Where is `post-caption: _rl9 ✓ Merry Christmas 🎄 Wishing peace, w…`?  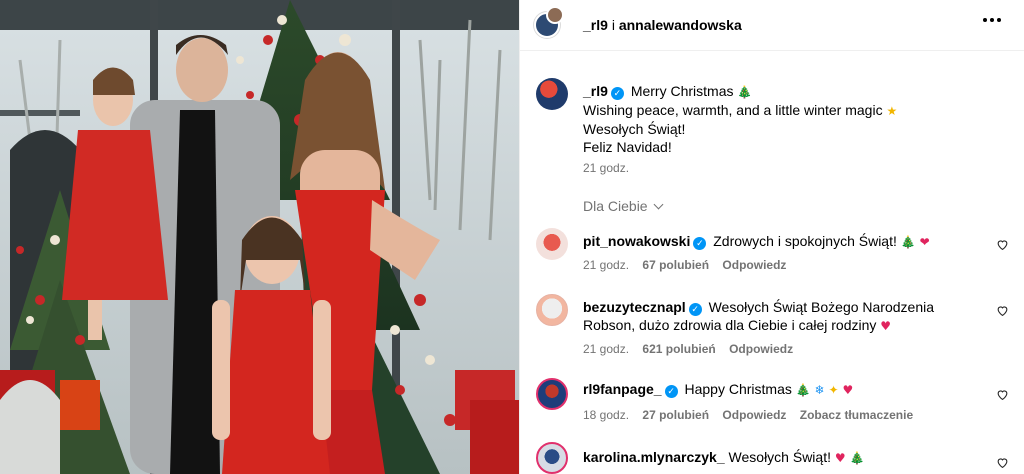
post-caption: _rl9 ✓ Merry Christmas 🎄 Wishing peace, w… is located at coordinates (793, 119).